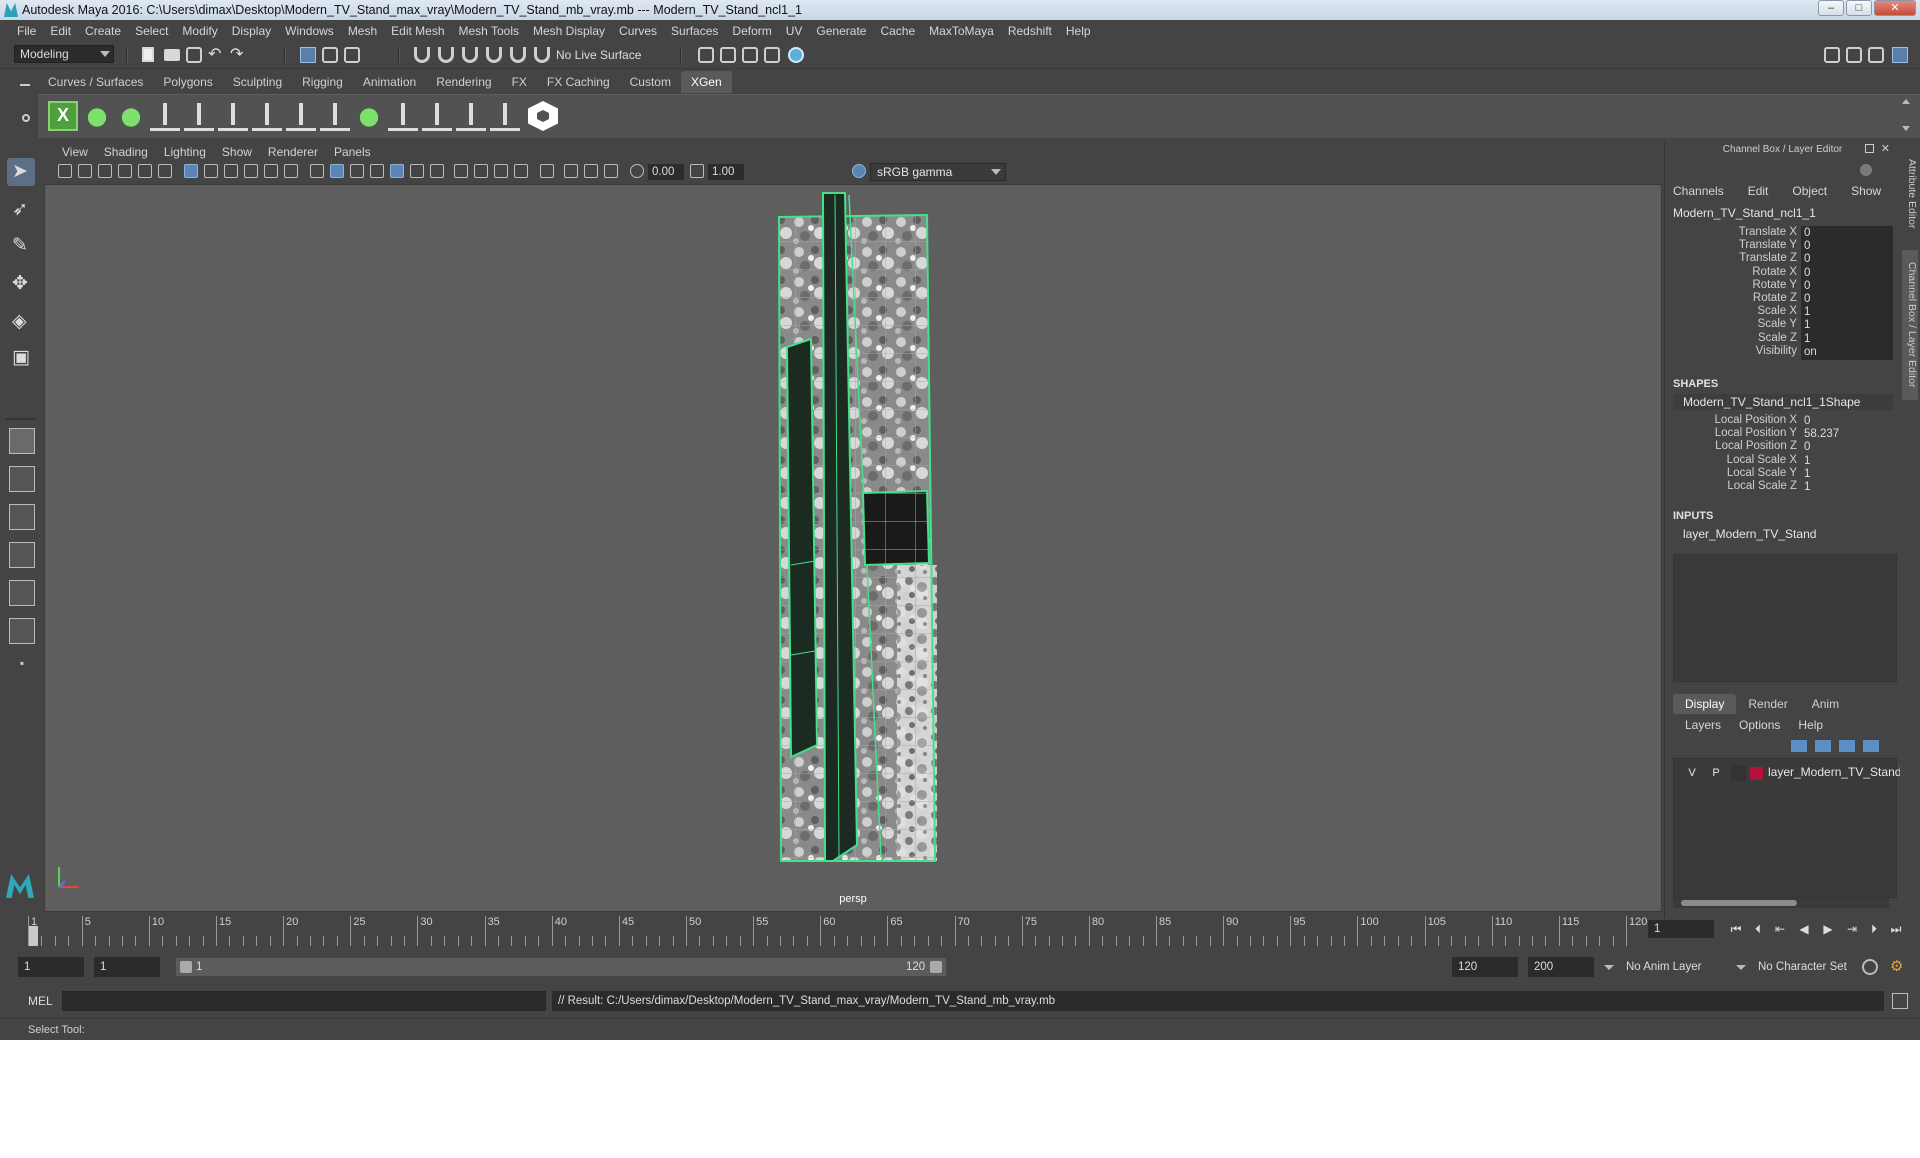 This screenshot has width=1920, height=1158. Describe the element at coordinates (237, 152) in the screenshot. I see `panel-menu-show: Show` at that location.